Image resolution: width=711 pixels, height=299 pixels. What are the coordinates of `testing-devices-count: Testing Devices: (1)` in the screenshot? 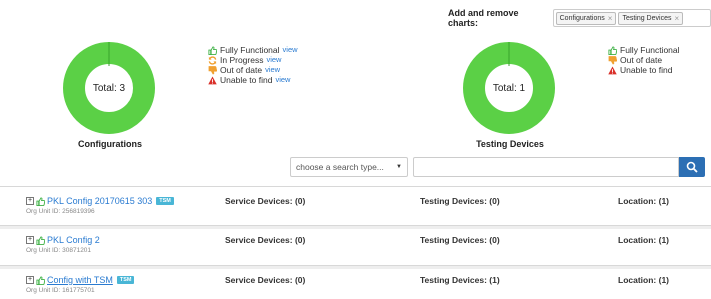 It's located at (460, 280).